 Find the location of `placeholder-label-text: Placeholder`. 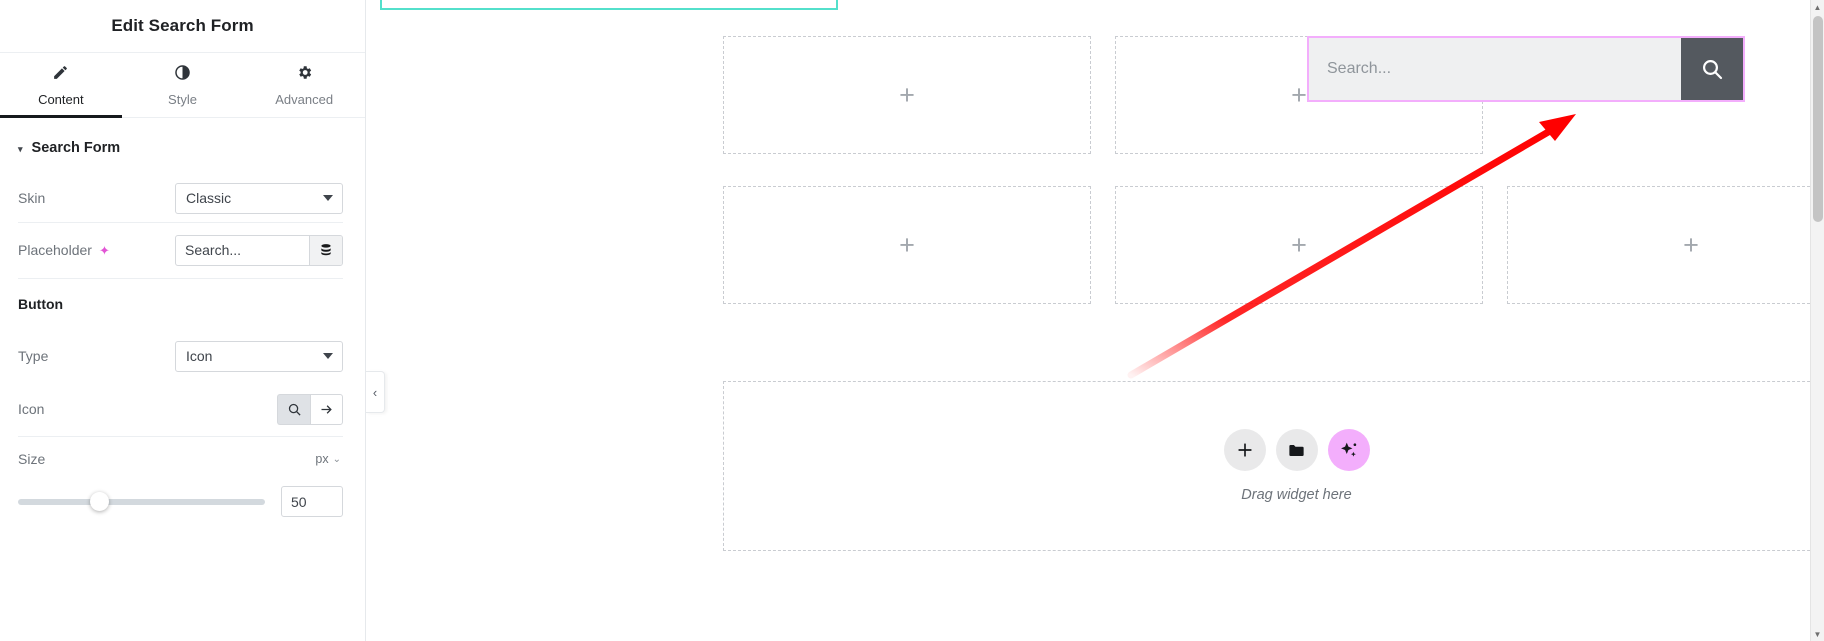

placeholder-label-text: Placeholder is located at coordinates (55, 250).